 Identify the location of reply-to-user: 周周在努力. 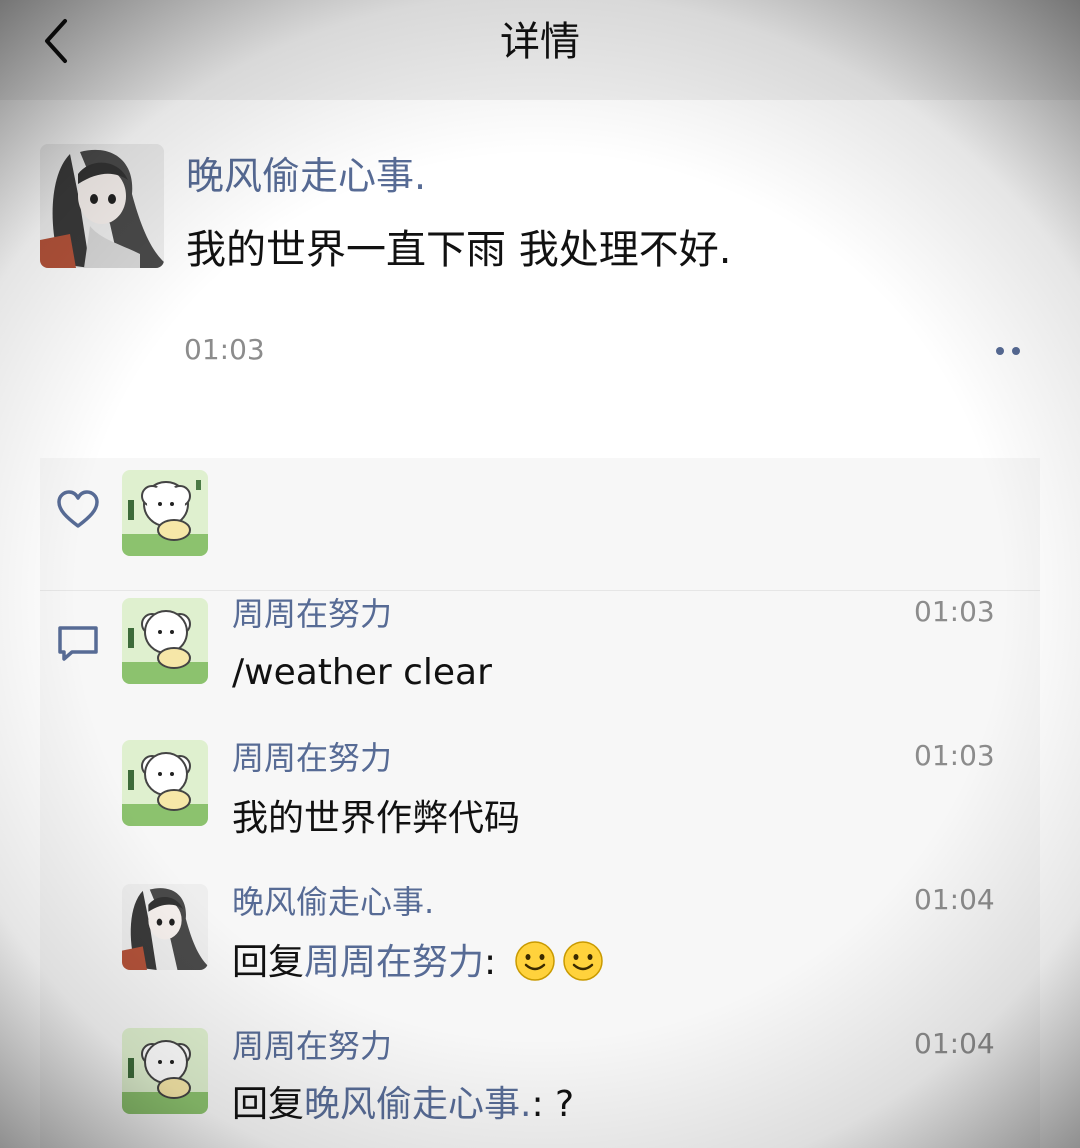
(394, 962).